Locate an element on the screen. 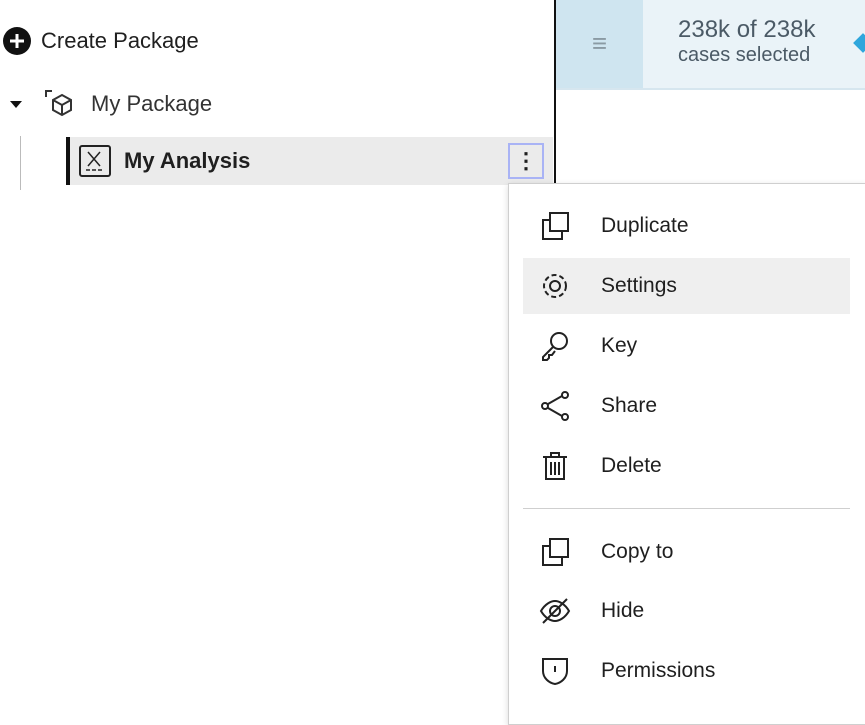 The image size is (865, 725). create-package-label: Create Package is located at coordinates (120, 40).